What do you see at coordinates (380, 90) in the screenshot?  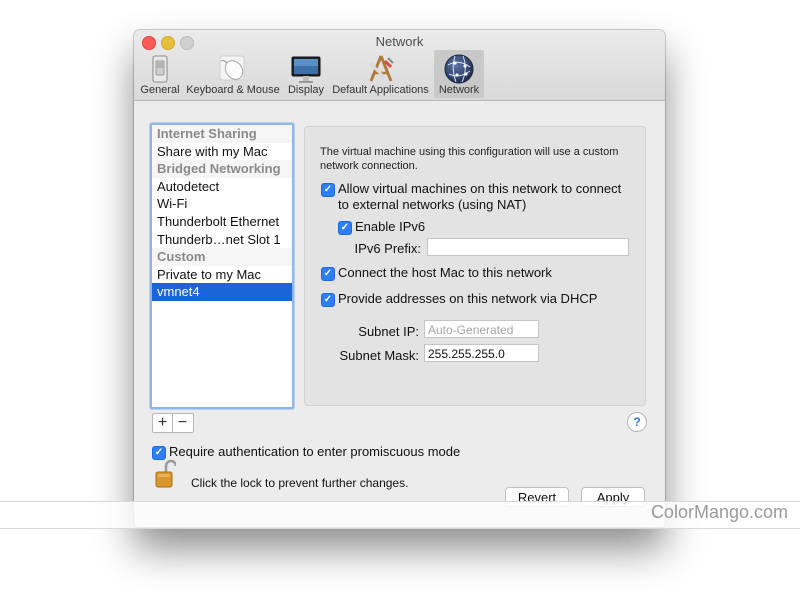 I see `tab-default-applications-label: Default Applications` at bounding box center [380, 90].